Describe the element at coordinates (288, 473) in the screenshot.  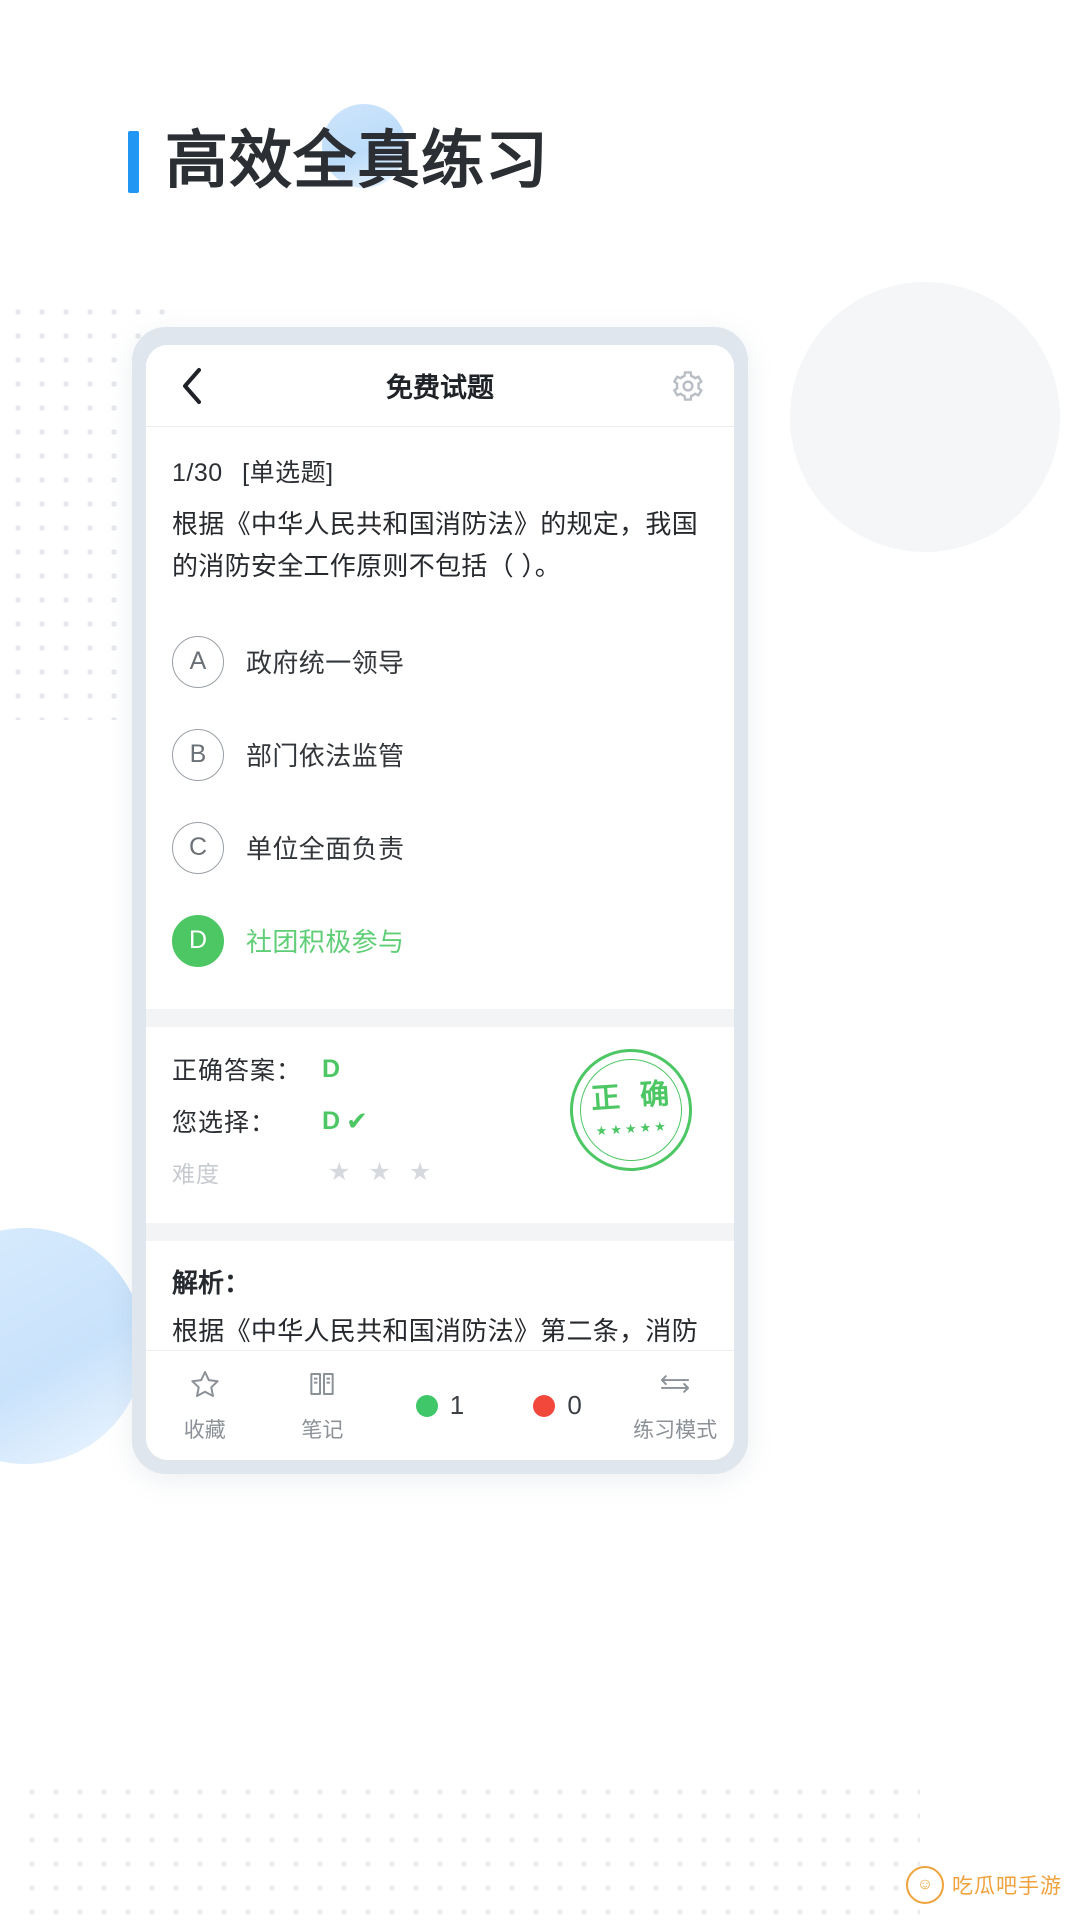
I see `question-type: [单选题]` at that location.